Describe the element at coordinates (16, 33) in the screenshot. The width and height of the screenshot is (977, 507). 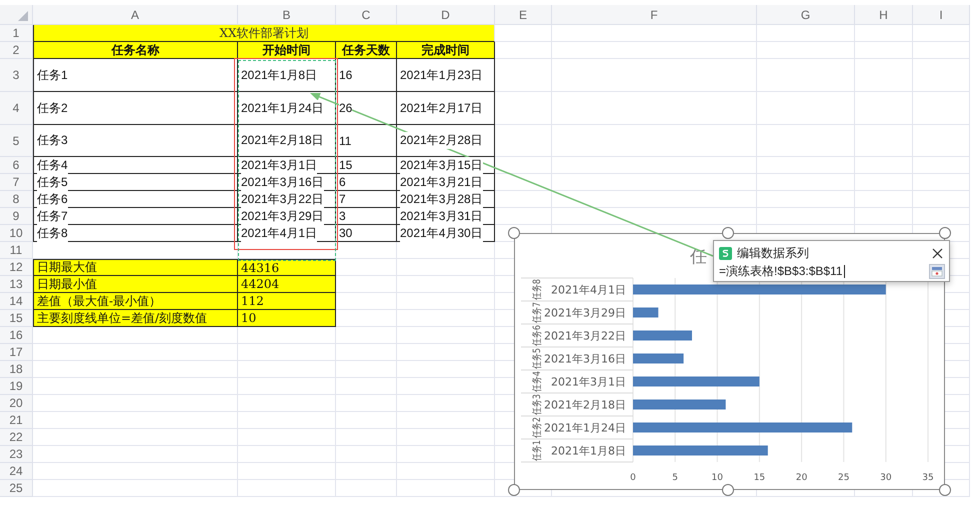
I see `row-header: 1` at that location.